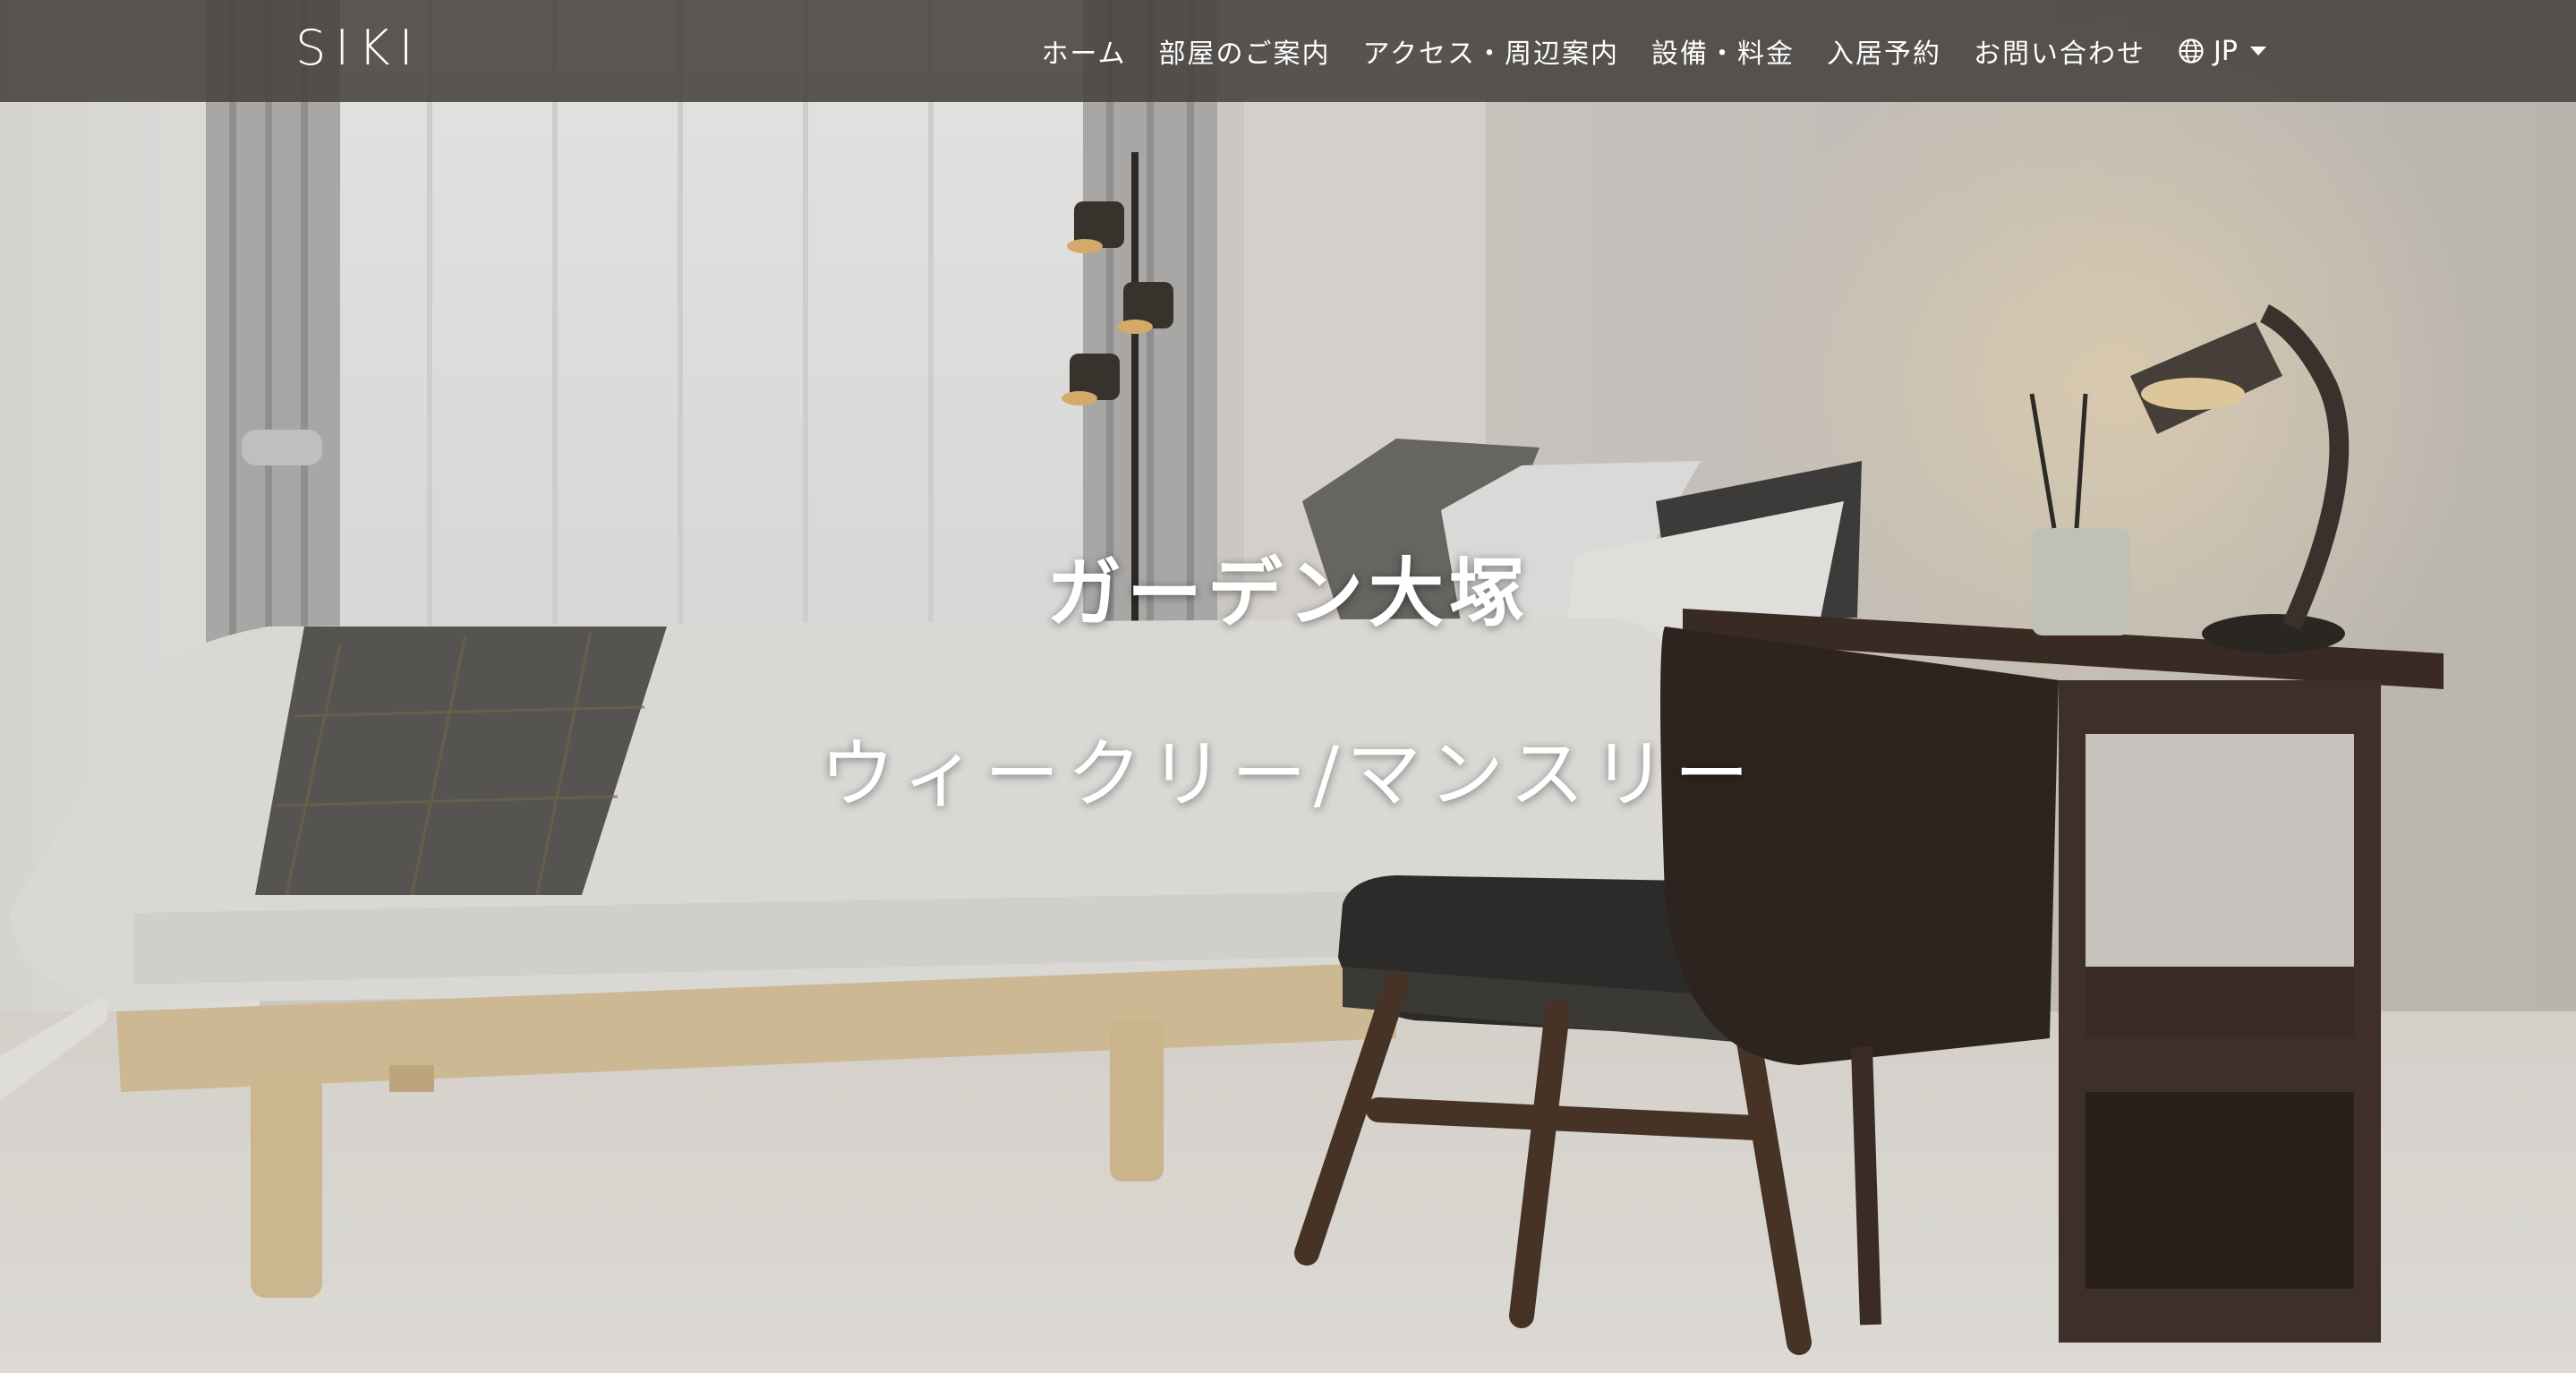 The width and height of the screenshot is (2576, 1373). What do you see at coordinates (2059, 51) in the screenshot?
I see `nav-item-contact: お問い合わせ` at bounding box center [2059, 51].